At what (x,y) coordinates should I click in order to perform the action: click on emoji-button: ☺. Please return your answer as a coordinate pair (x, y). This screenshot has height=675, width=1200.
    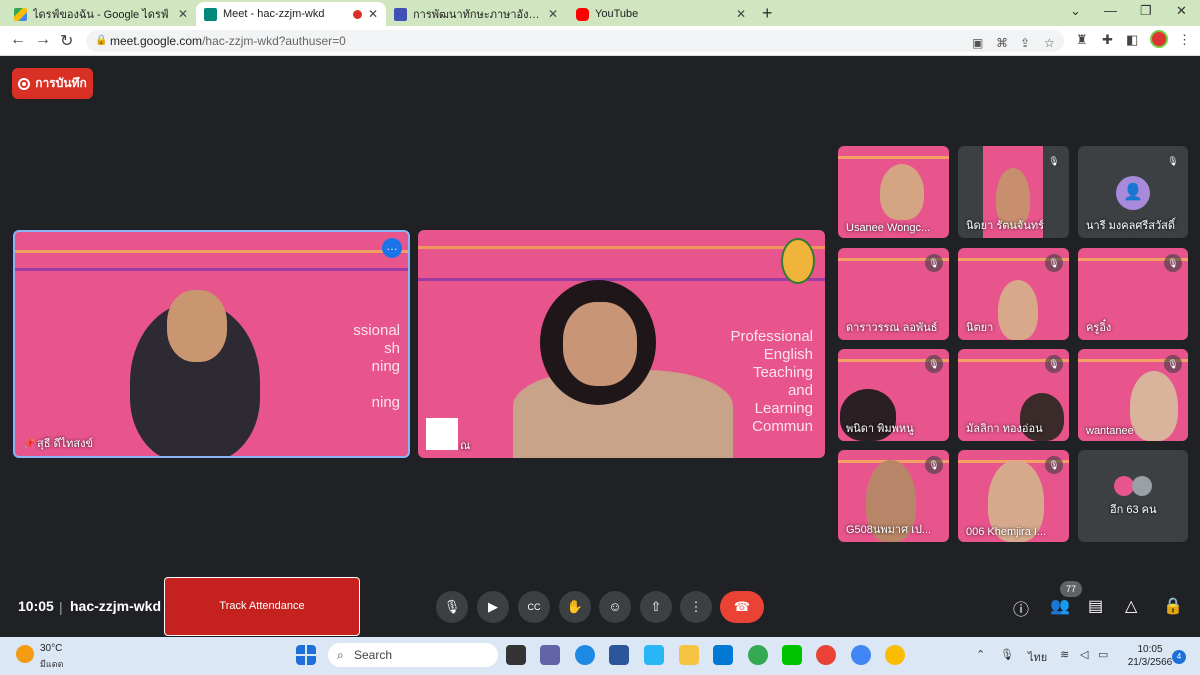
    Looking at the image, I should click on (615, 607).